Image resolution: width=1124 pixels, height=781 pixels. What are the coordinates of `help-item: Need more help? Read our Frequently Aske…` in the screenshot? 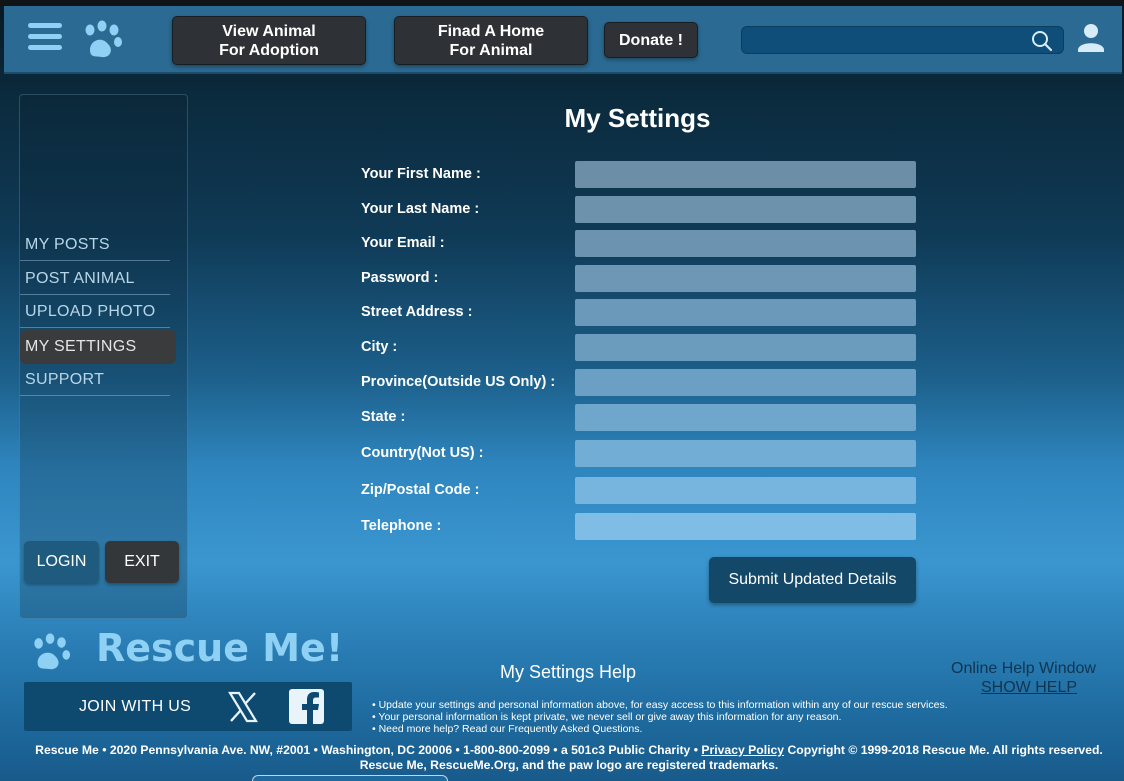 It's located at (660, 729).